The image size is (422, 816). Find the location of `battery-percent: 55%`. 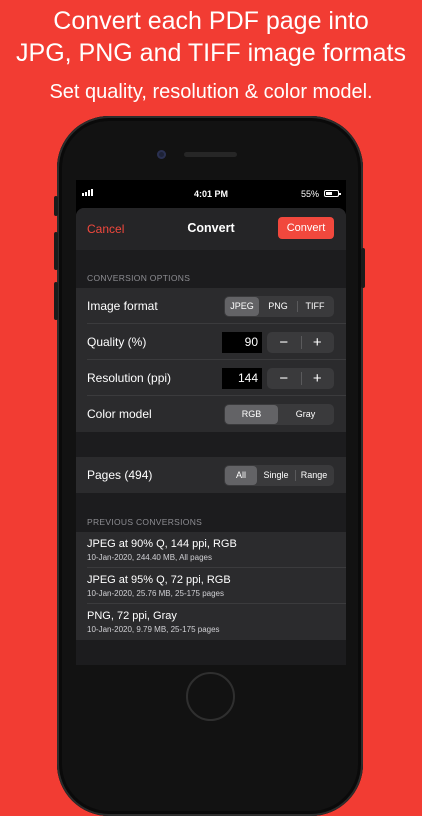

battery-percent: 55% is located at coordinates (309, 194).